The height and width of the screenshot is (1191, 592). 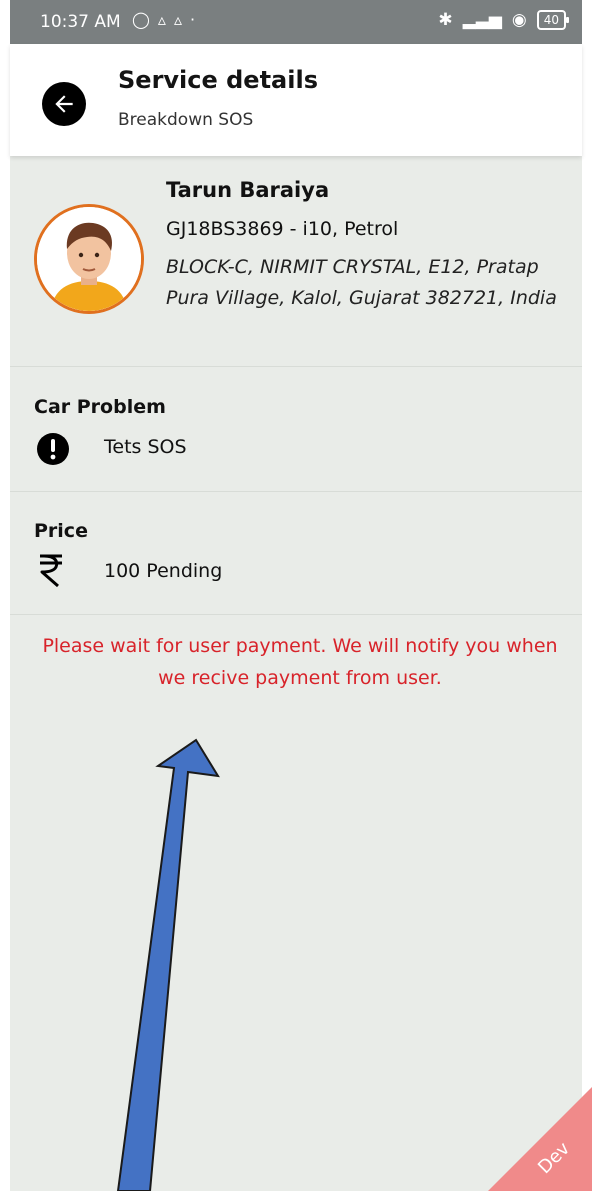 I want to click on notification-icons: ◯ ▵ ▵ ·, so click(x=163, y=19).